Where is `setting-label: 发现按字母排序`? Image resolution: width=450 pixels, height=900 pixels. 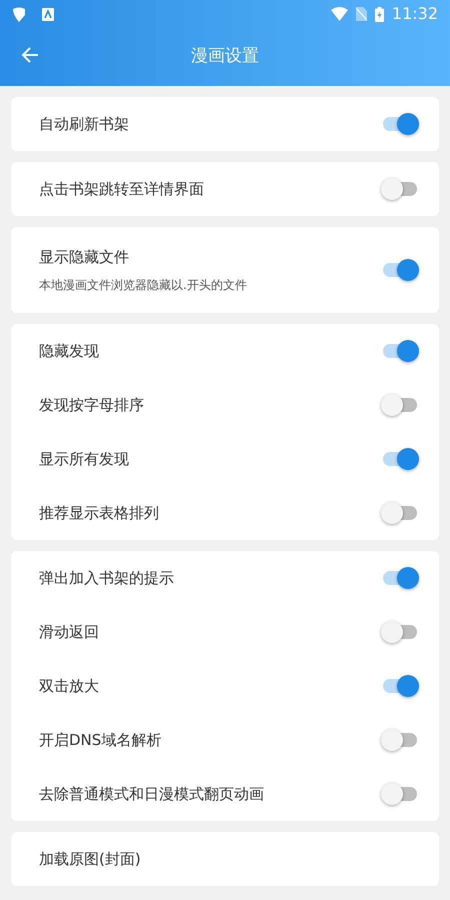
setting-label: 发现按字母排序 is located at coordinates (92, 405).